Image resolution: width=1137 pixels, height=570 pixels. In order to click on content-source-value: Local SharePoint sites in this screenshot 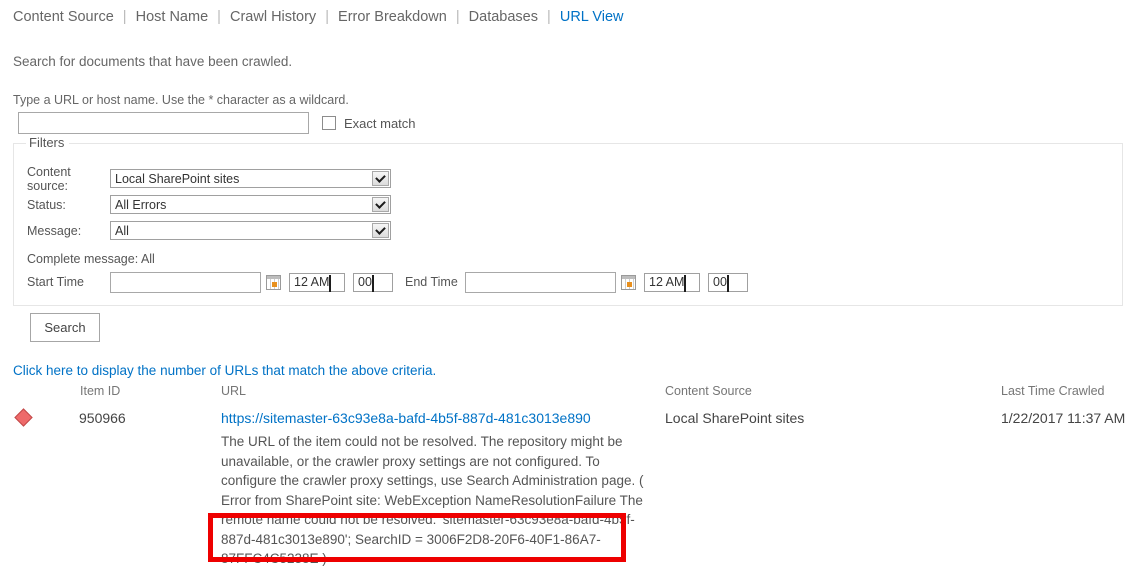, I will do `click(177, 178)`.